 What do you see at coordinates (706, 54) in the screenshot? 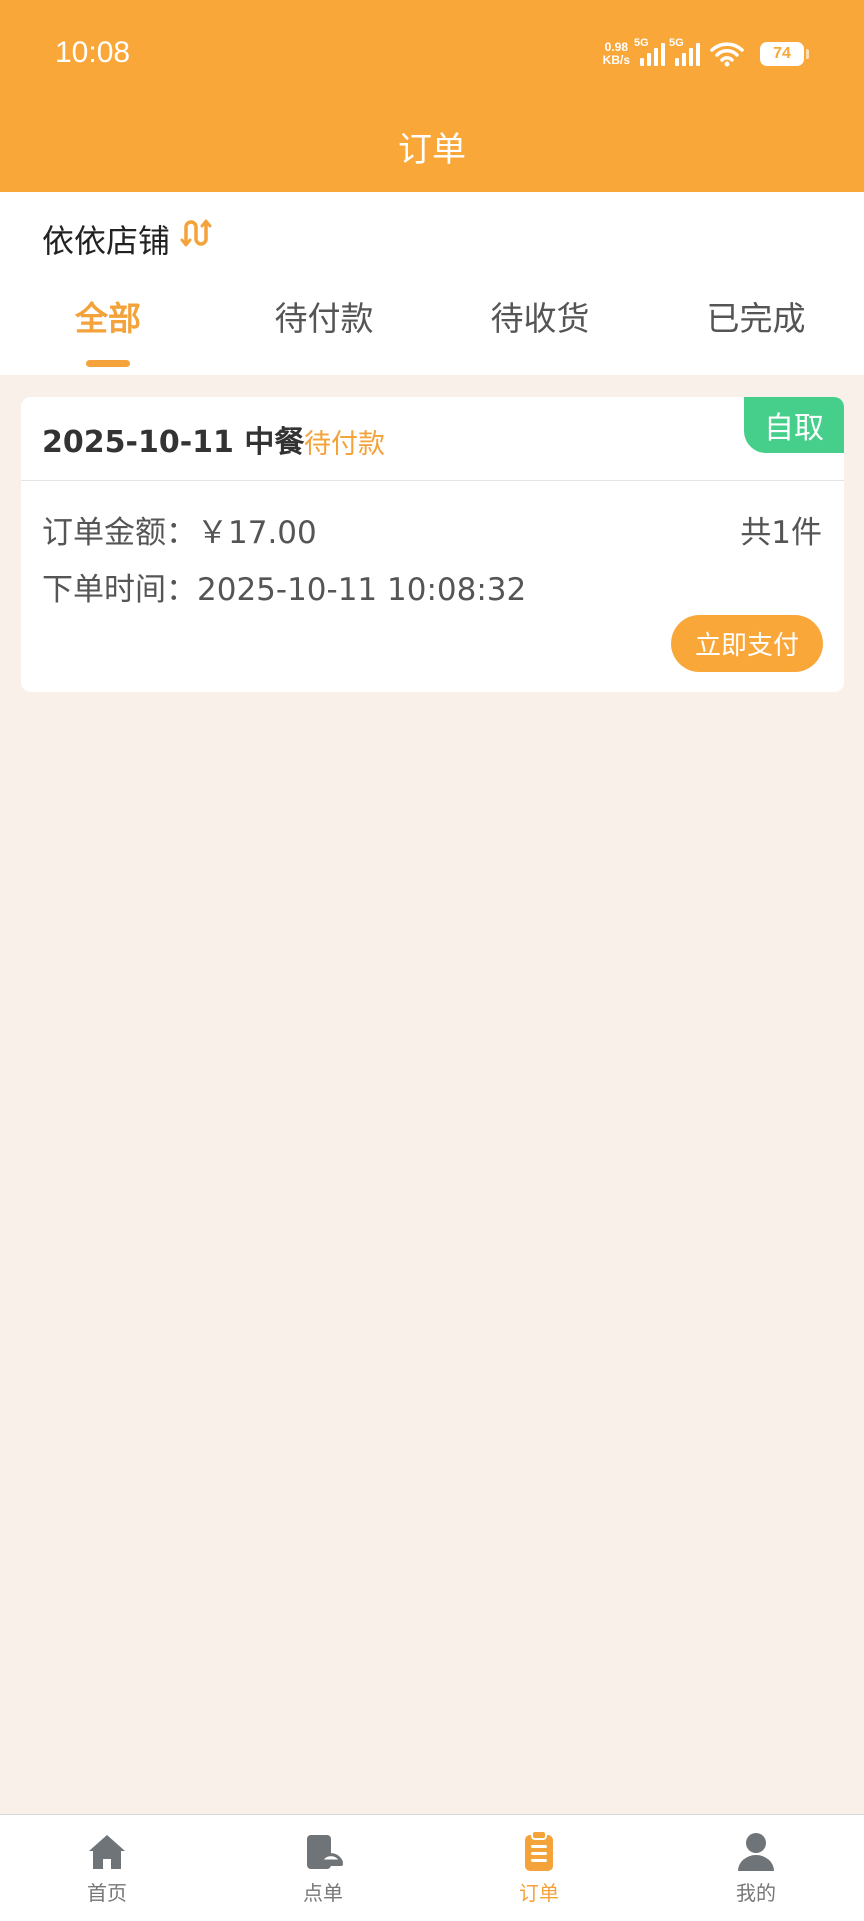
I see `status-icons: 0.98 KB/s 5G 5G 74` at bounding box center [706, 54].